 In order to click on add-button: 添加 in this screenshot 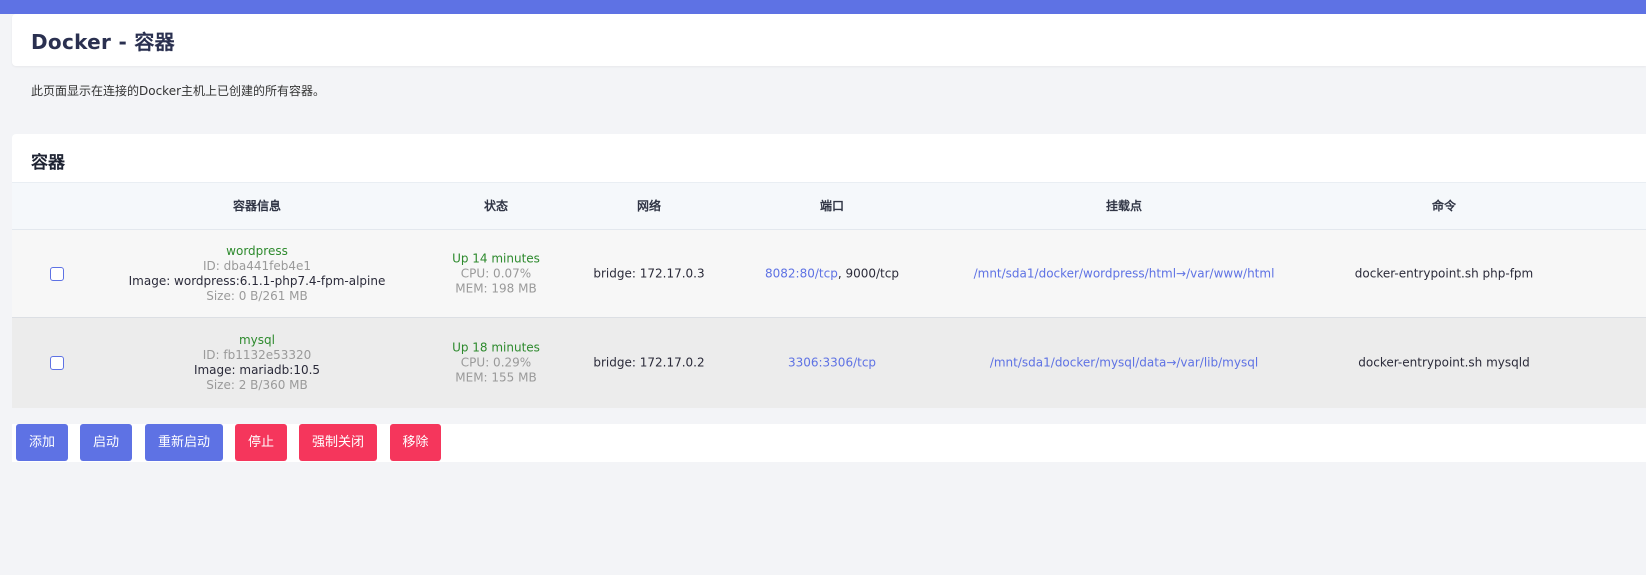, I will do `click(42, 442)`.